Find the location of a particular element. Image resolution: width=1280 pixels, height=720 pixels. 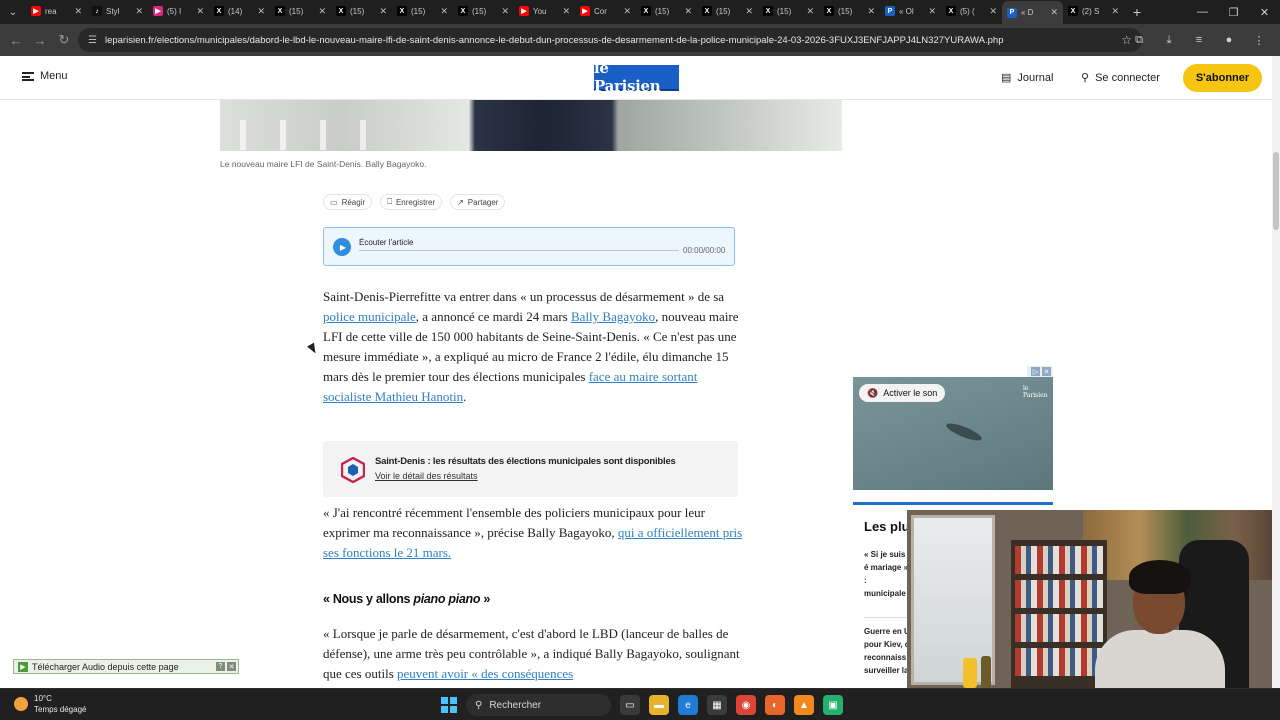

browser-tab: ♪ Styl ✕ is located at coordinates (117, 11).